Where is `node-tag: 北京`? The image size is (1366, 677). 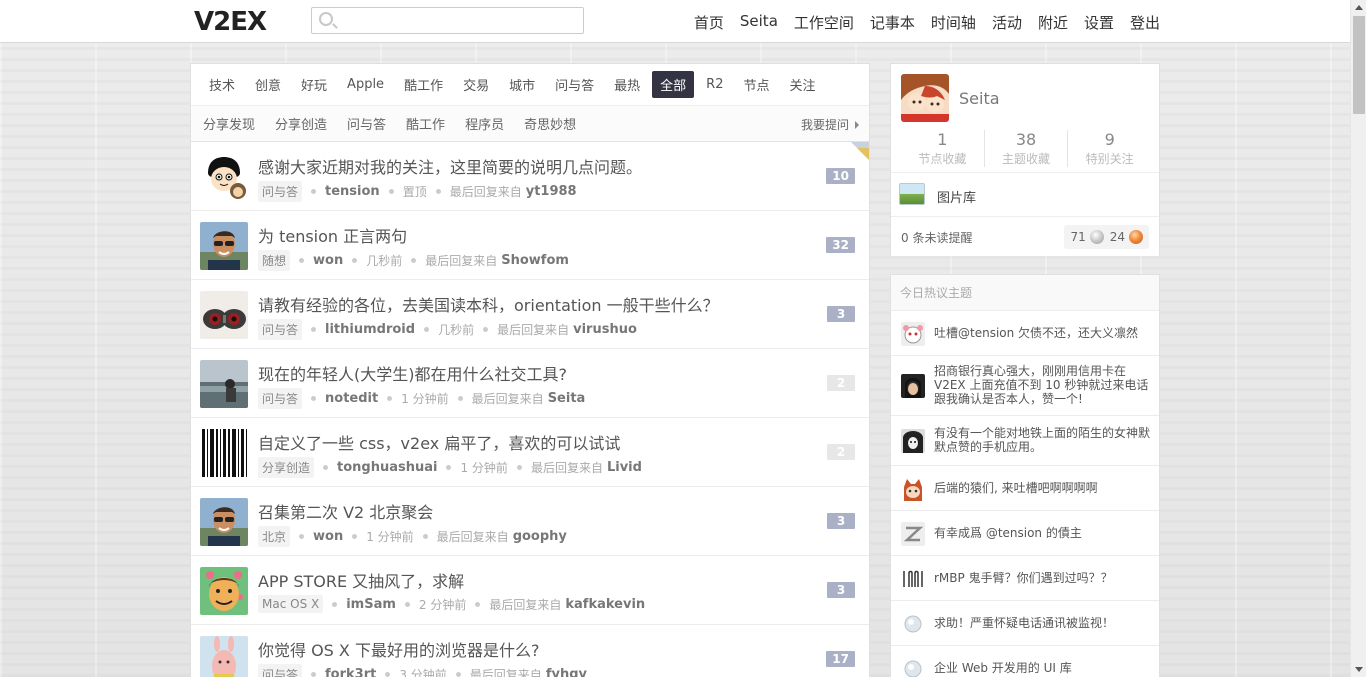 node-tag: 北京 is located at coordinates (274, 536).